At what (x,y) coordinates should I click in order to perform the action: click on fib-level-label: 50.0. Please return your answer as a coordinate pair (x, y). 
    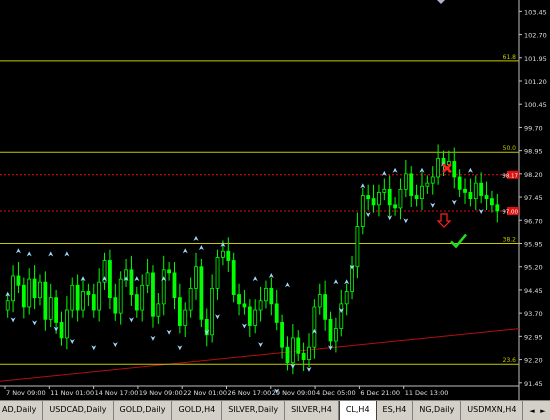
    Looking at the image, I should click on (510, 148).